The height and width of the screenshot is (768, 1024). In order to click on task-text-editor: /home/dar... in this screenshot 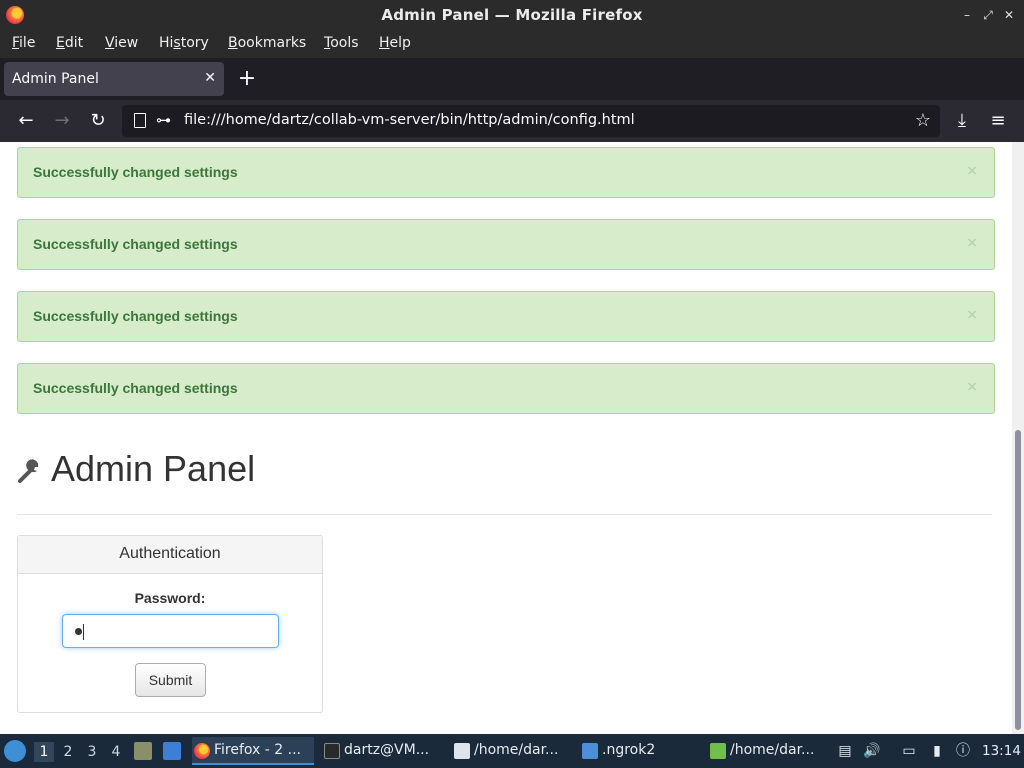, I will do `click(511, 751)`.